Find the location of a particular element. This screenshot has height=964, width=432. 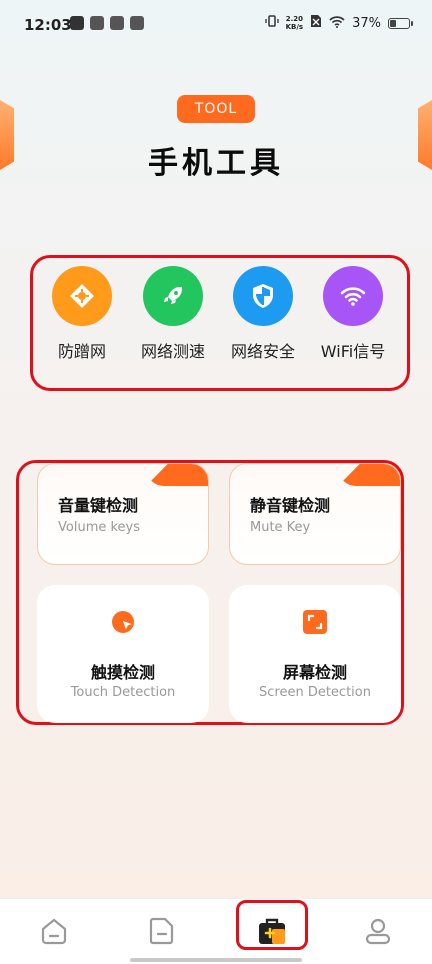

nav-home is located at coordinates (54, 933).